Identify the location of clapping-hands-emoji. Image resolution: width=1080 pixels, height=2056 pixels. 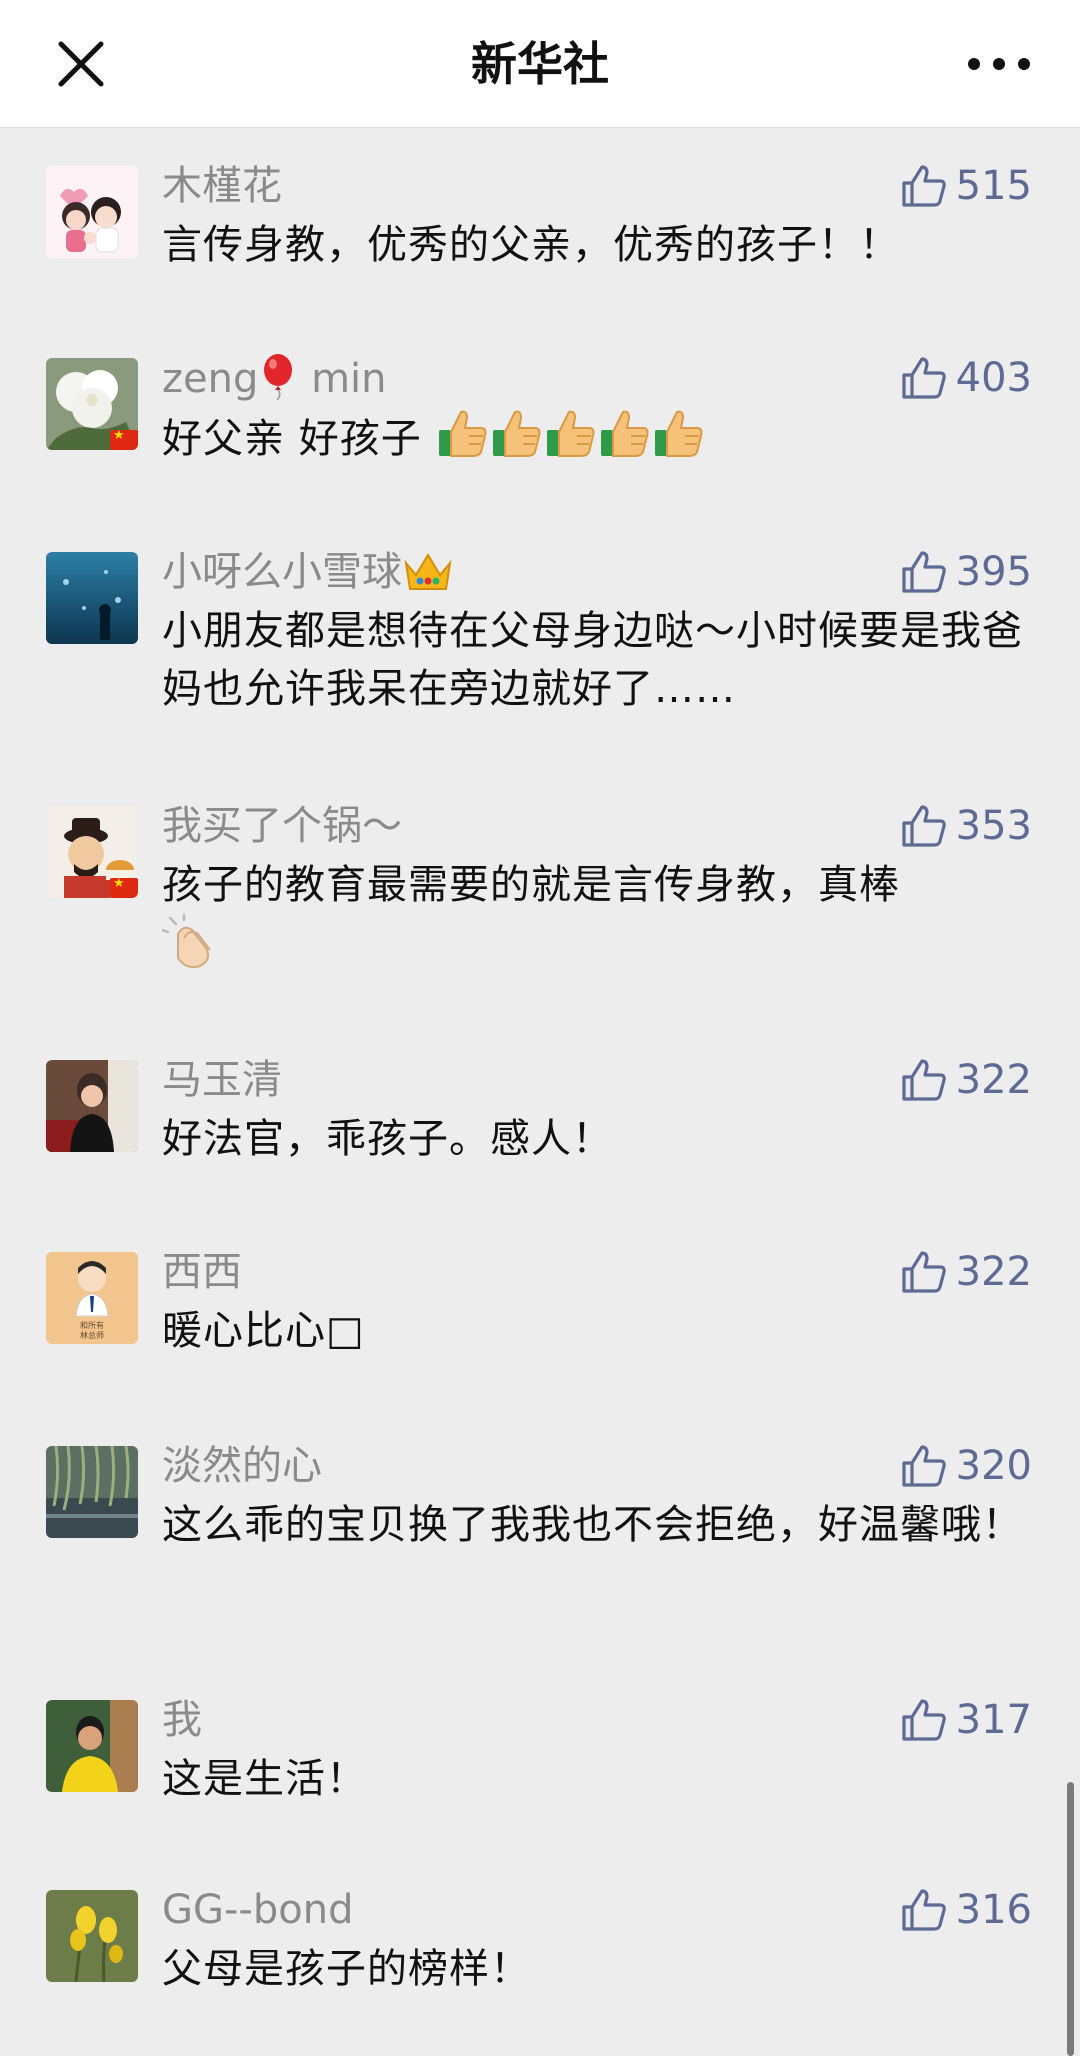
(186, 941).